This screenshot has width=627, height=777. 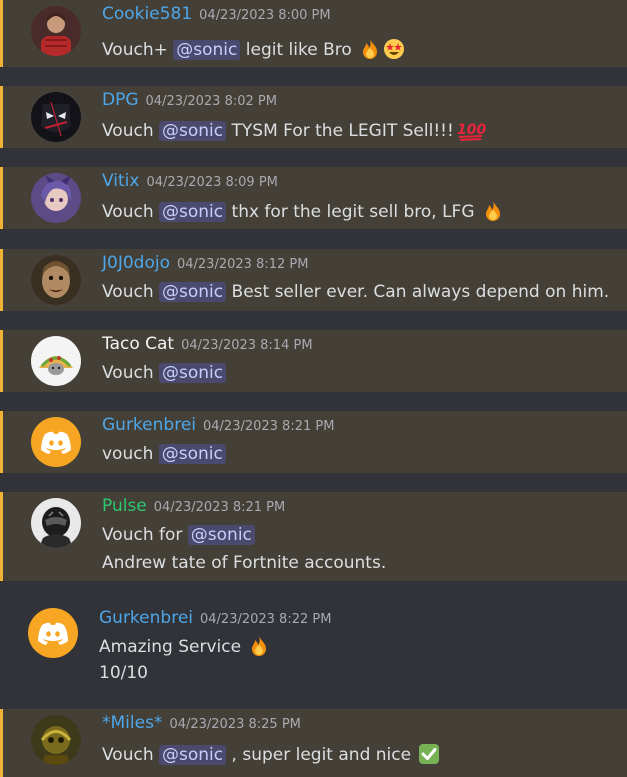 What do you see at coordinates (132, 723) in the screenshot?
I see `username: *Miles*` at bounding box center [132, 723].